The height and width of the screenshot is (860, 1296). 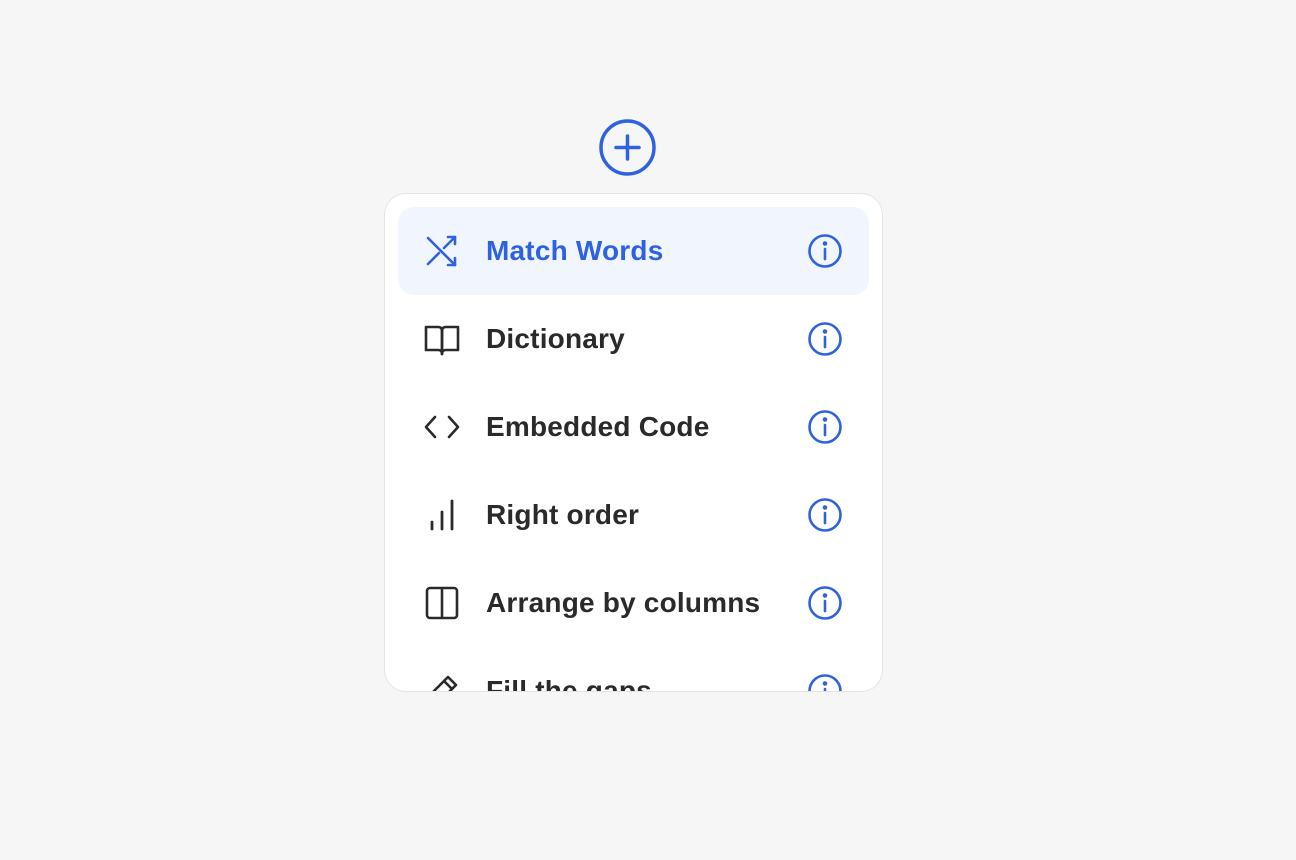 What do you see at coordinates (569, 683) in the screenshot?
I see `menu-item-label: Fill the gaps` at bounding box center [569, 683].